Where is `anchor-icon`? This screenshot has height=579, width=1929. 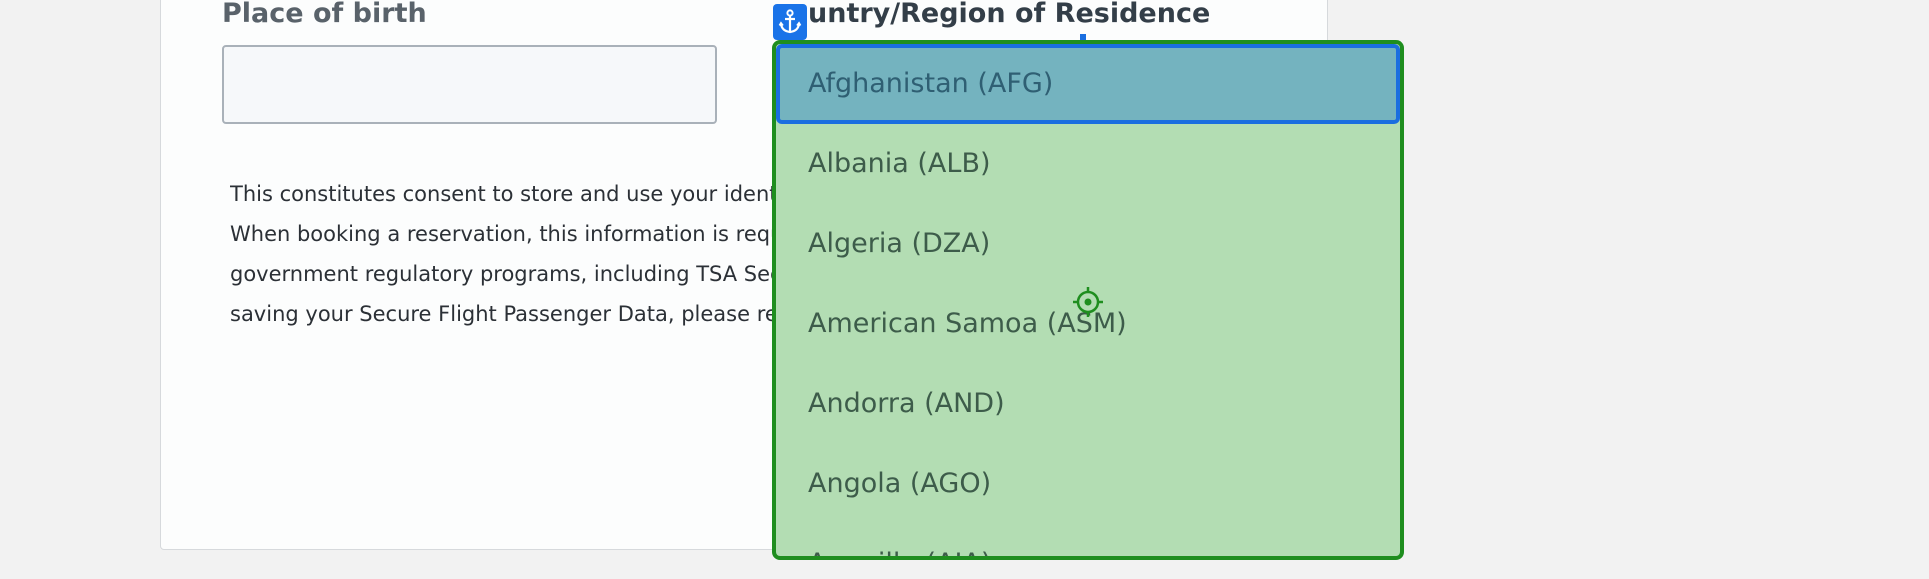 anchor-icon is located at coordinates (790, 22).